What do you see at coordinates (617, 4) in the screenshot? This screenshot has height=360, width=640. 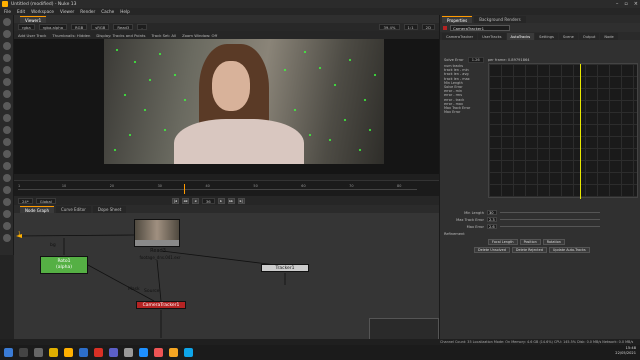 I see `minimize-icon: –` at bounding box center [617, 4].